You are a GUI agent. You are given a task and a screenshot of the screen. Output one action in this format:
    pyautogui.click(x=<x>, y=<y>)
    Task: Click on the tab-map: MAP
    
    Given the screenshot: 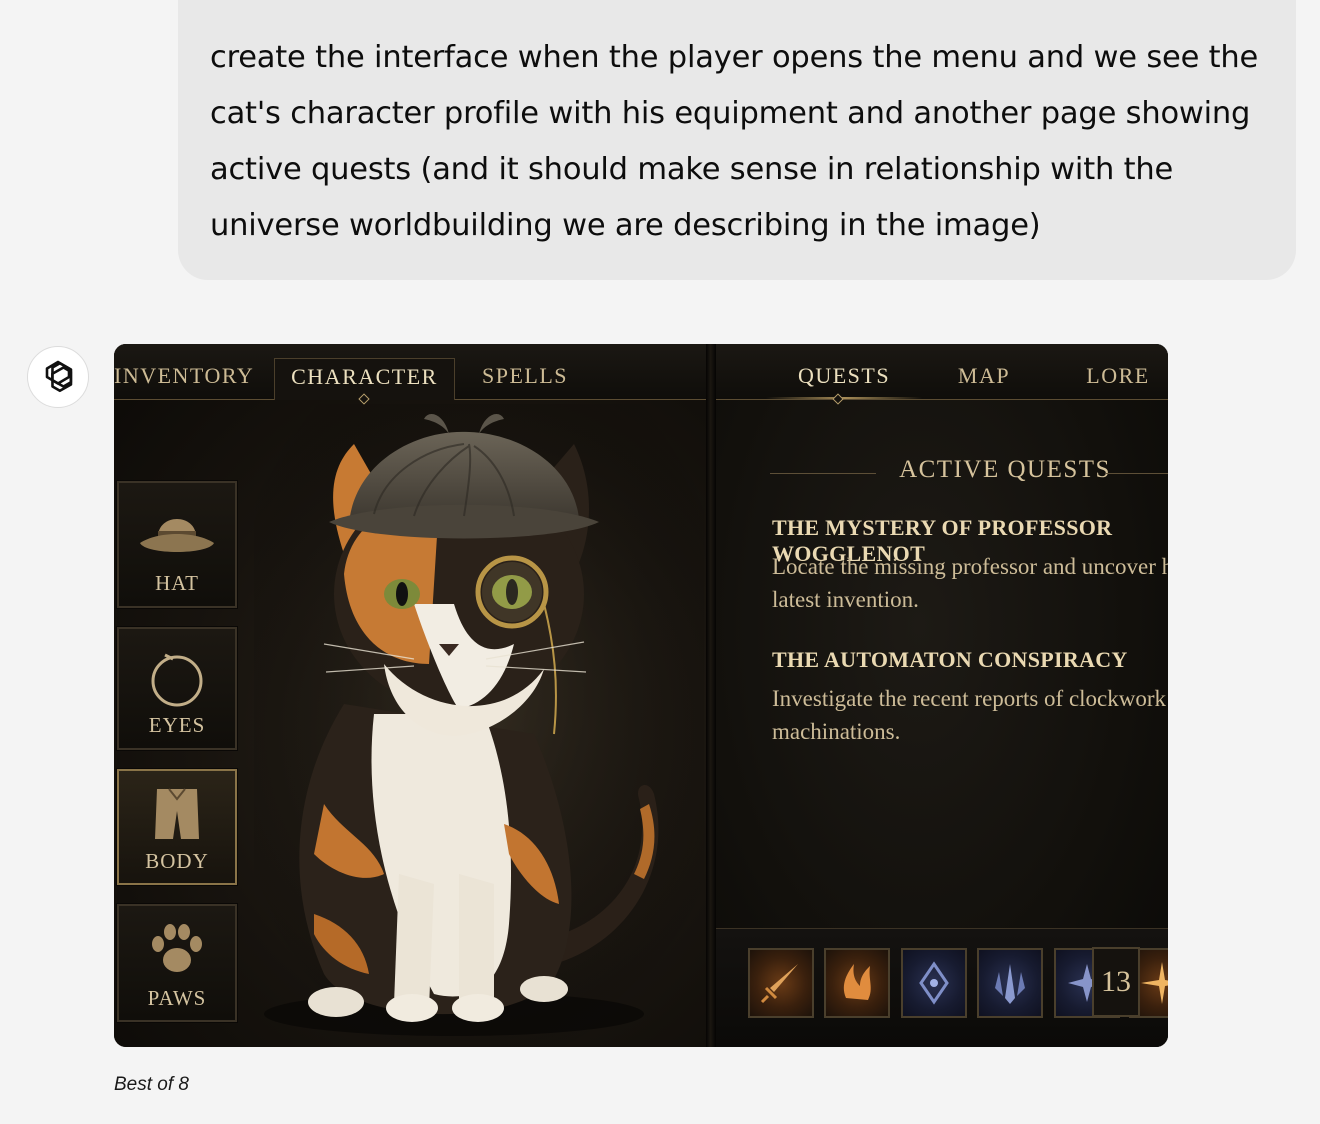 What is the action you would take?
    pyautogui.click(x=984, y=379)
    